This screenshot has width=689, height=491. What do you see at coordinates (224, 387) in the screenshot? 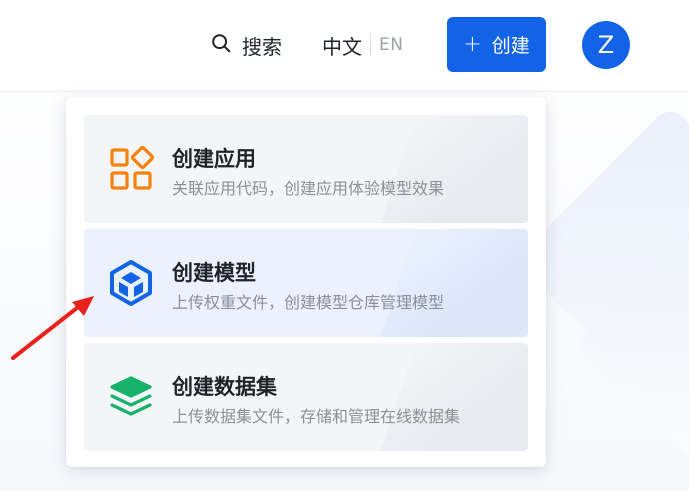
I see `menu-item-title: 创建数据集` at bounding box center [224, 387].